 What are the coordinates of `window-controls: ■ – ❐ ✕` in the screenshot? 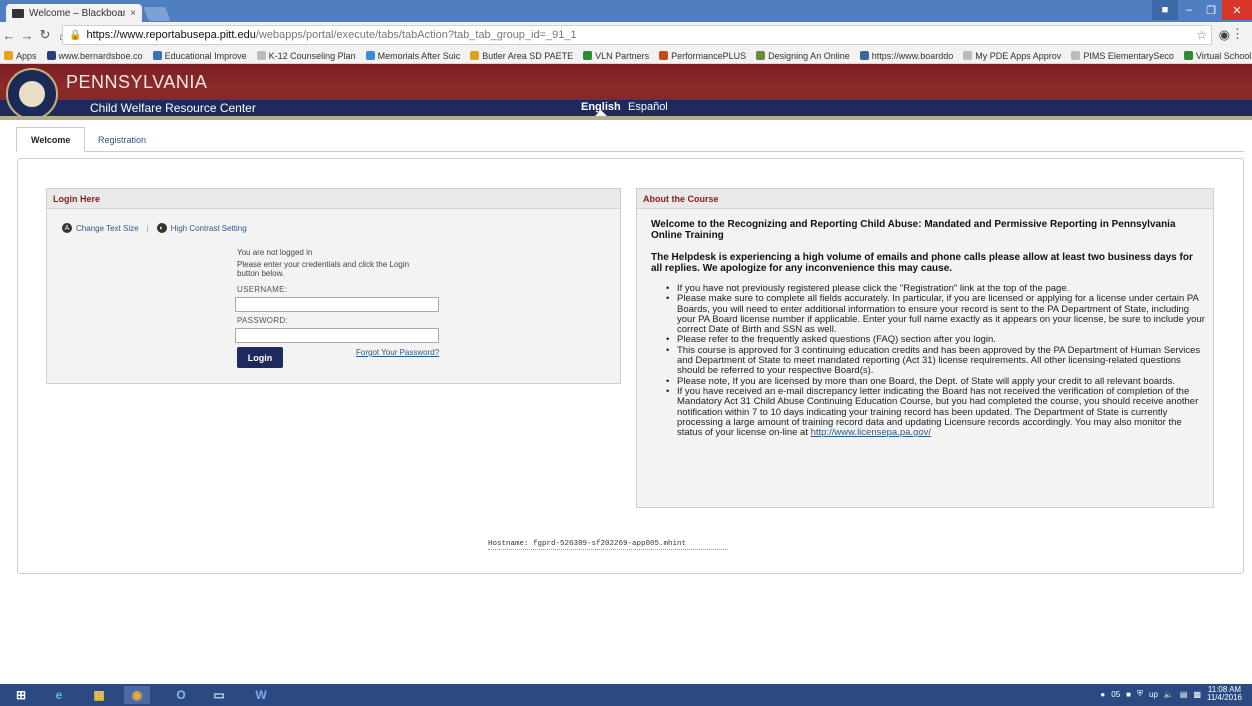 It's located at (1202, 10).